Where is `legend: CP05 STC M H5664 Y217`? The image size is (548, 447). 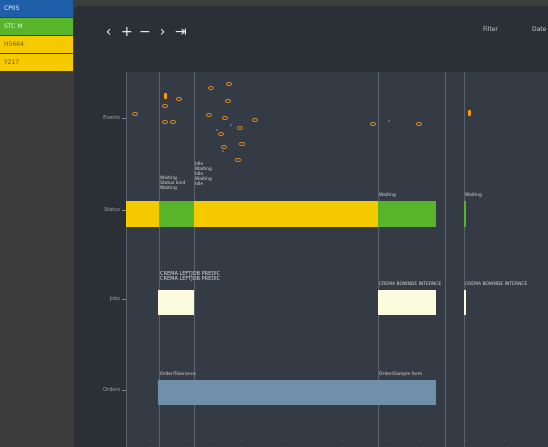 legend: CP05 STC M H5664 Y217 is located at coordinates (36, 36).